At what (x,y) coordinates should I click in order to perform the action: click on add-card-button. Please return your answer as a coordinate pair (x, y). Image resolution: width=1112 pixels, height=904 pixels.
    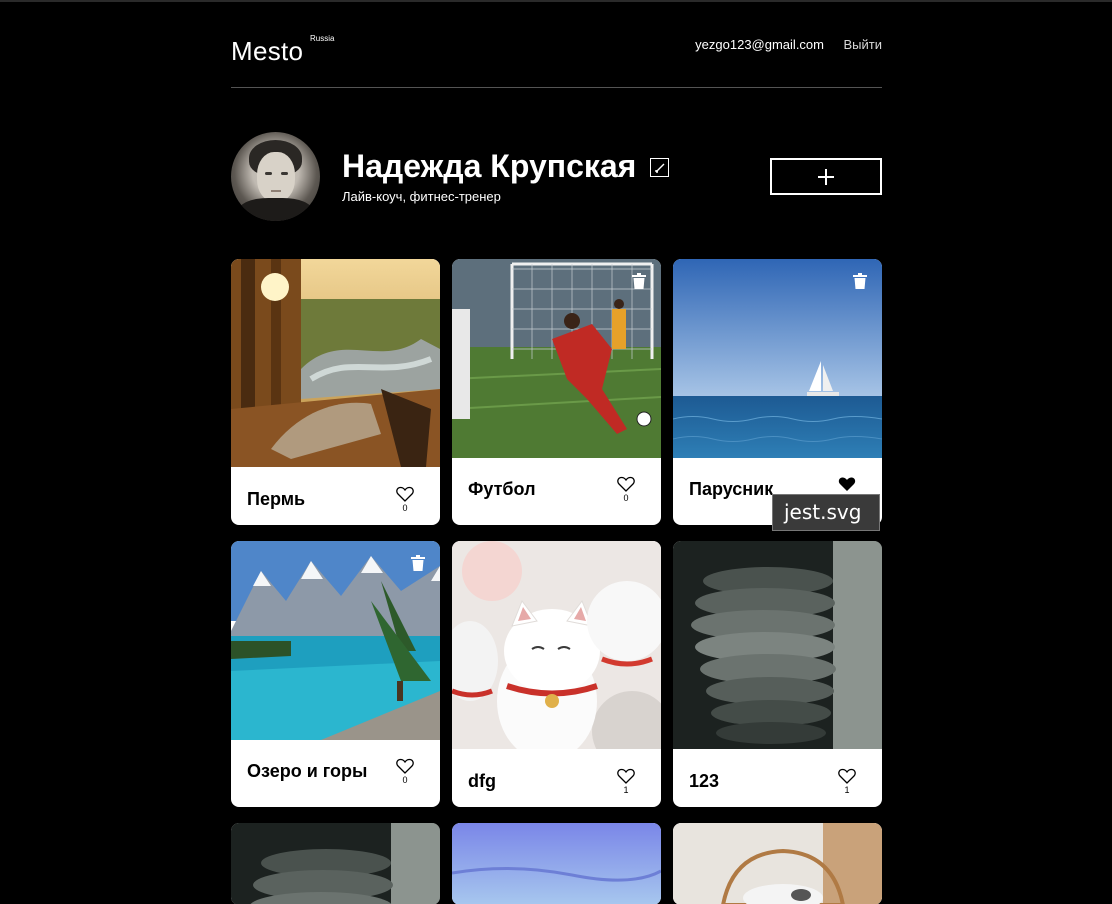
    Looking at the image, I should click on (826, 176).